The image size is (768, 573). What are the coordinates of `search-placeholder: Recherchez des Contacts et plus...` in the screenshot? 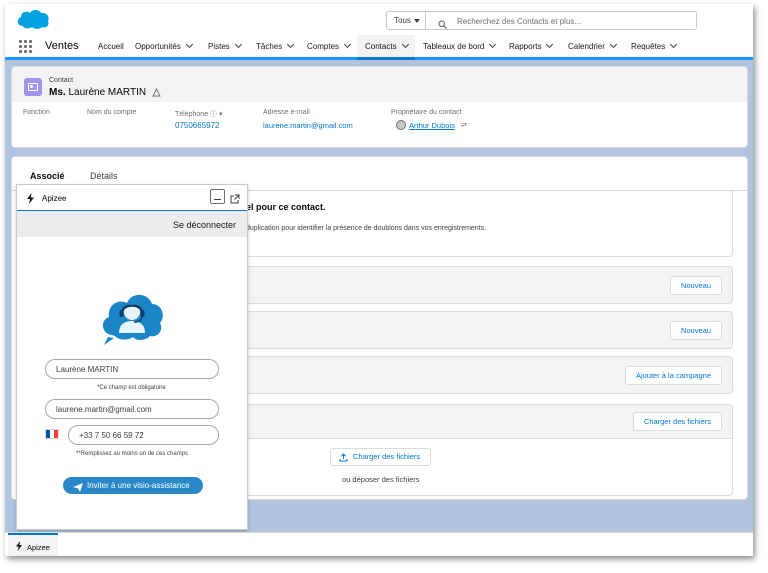 It's located at (519, 21).